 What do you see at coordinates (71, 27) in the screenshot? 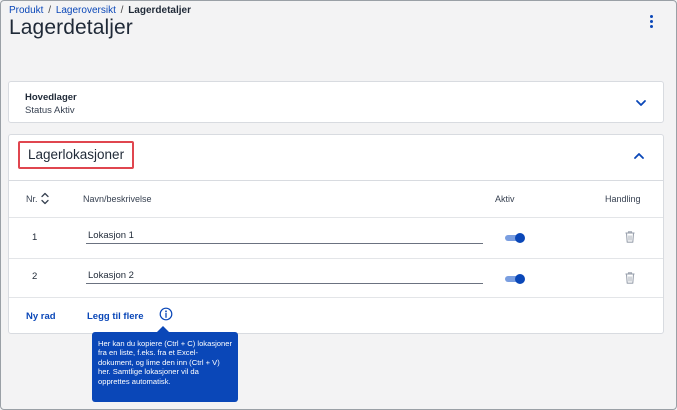
I see `page-title: Lagerdetaljer` at bounding box center [71, 27].